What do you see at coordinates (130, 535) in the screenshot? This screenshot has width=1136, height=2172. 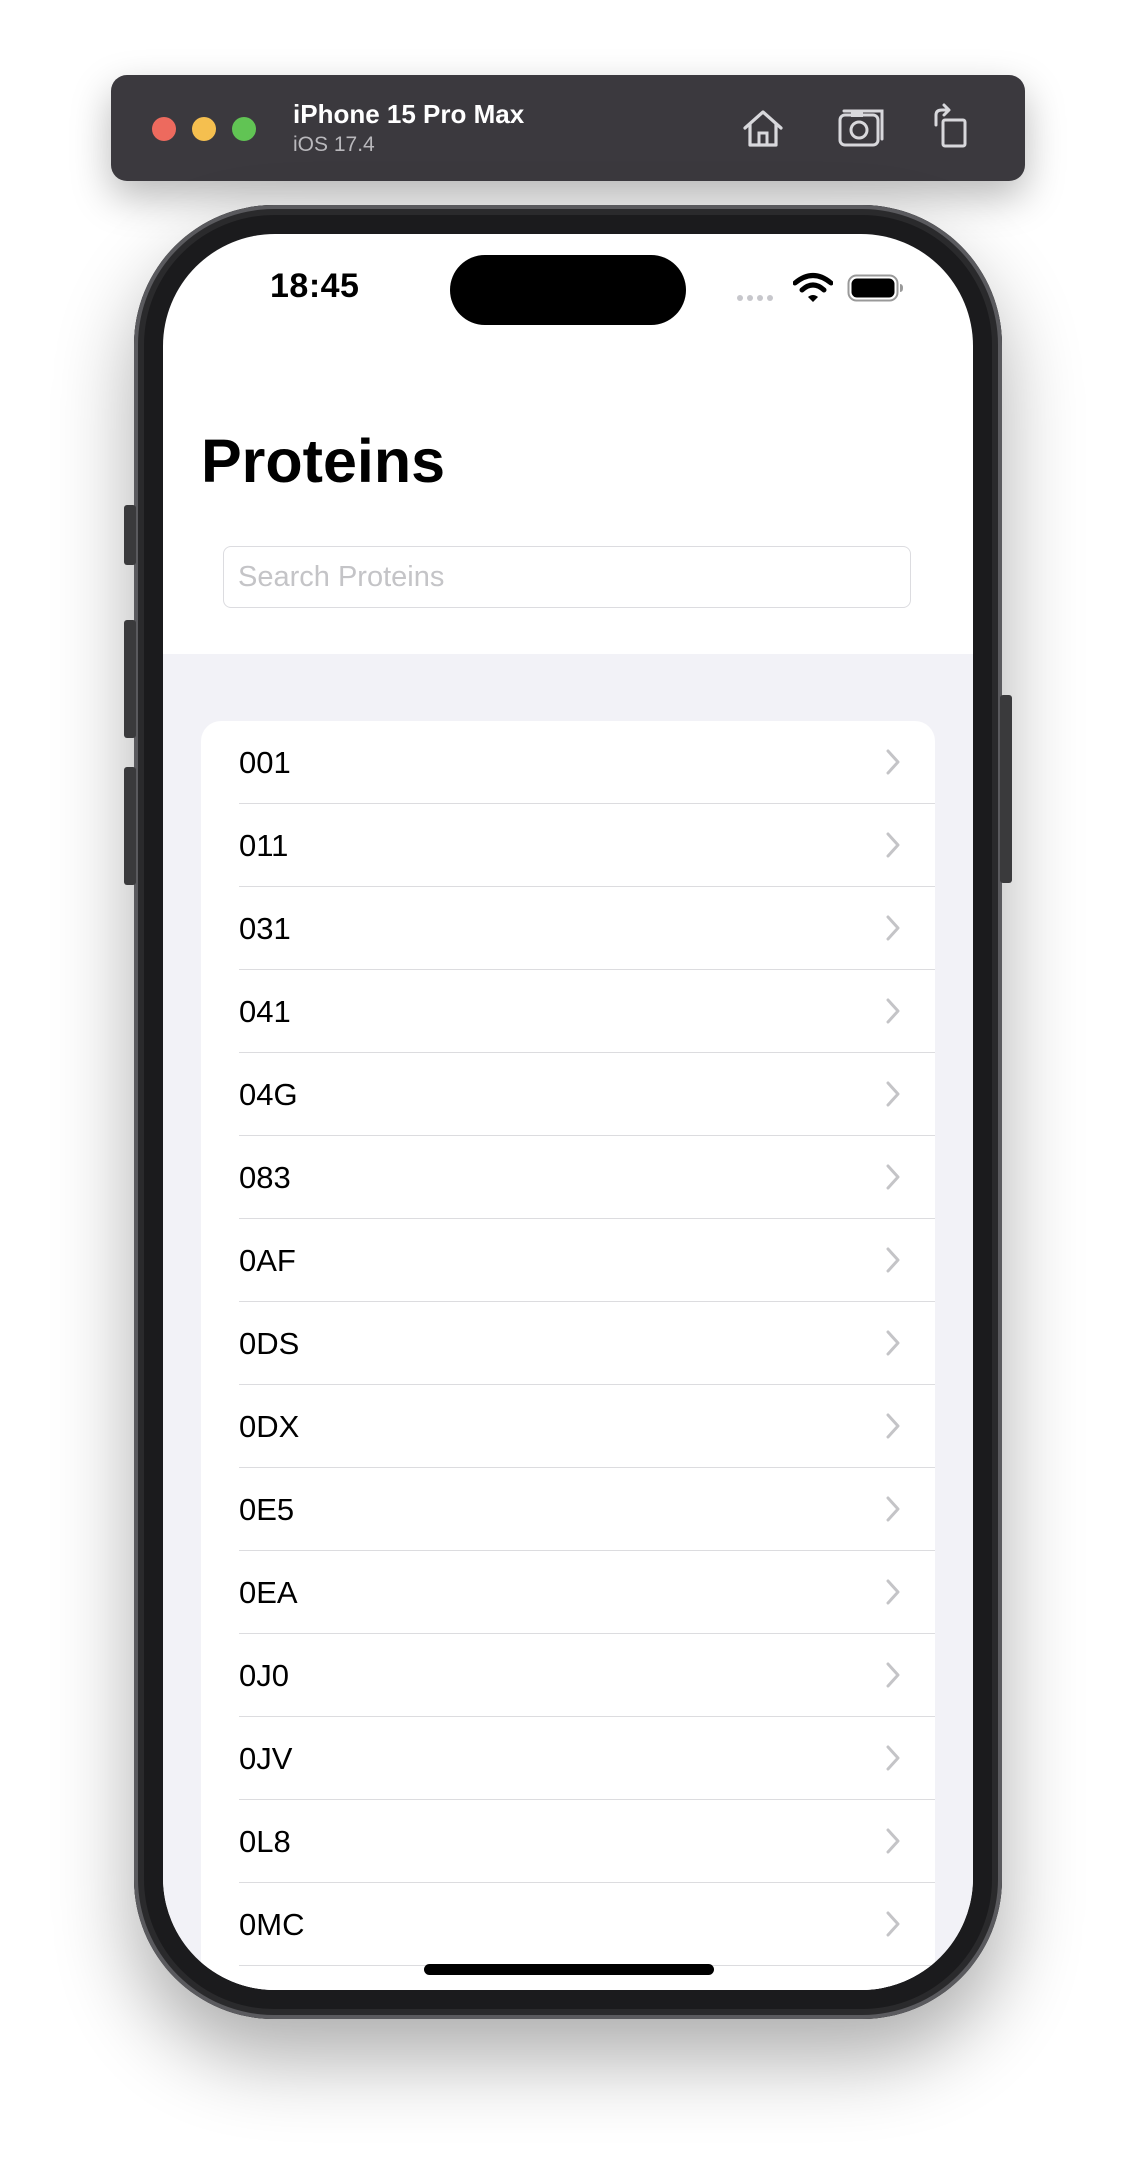 I see `action-button` at bounding box center [130, 535].